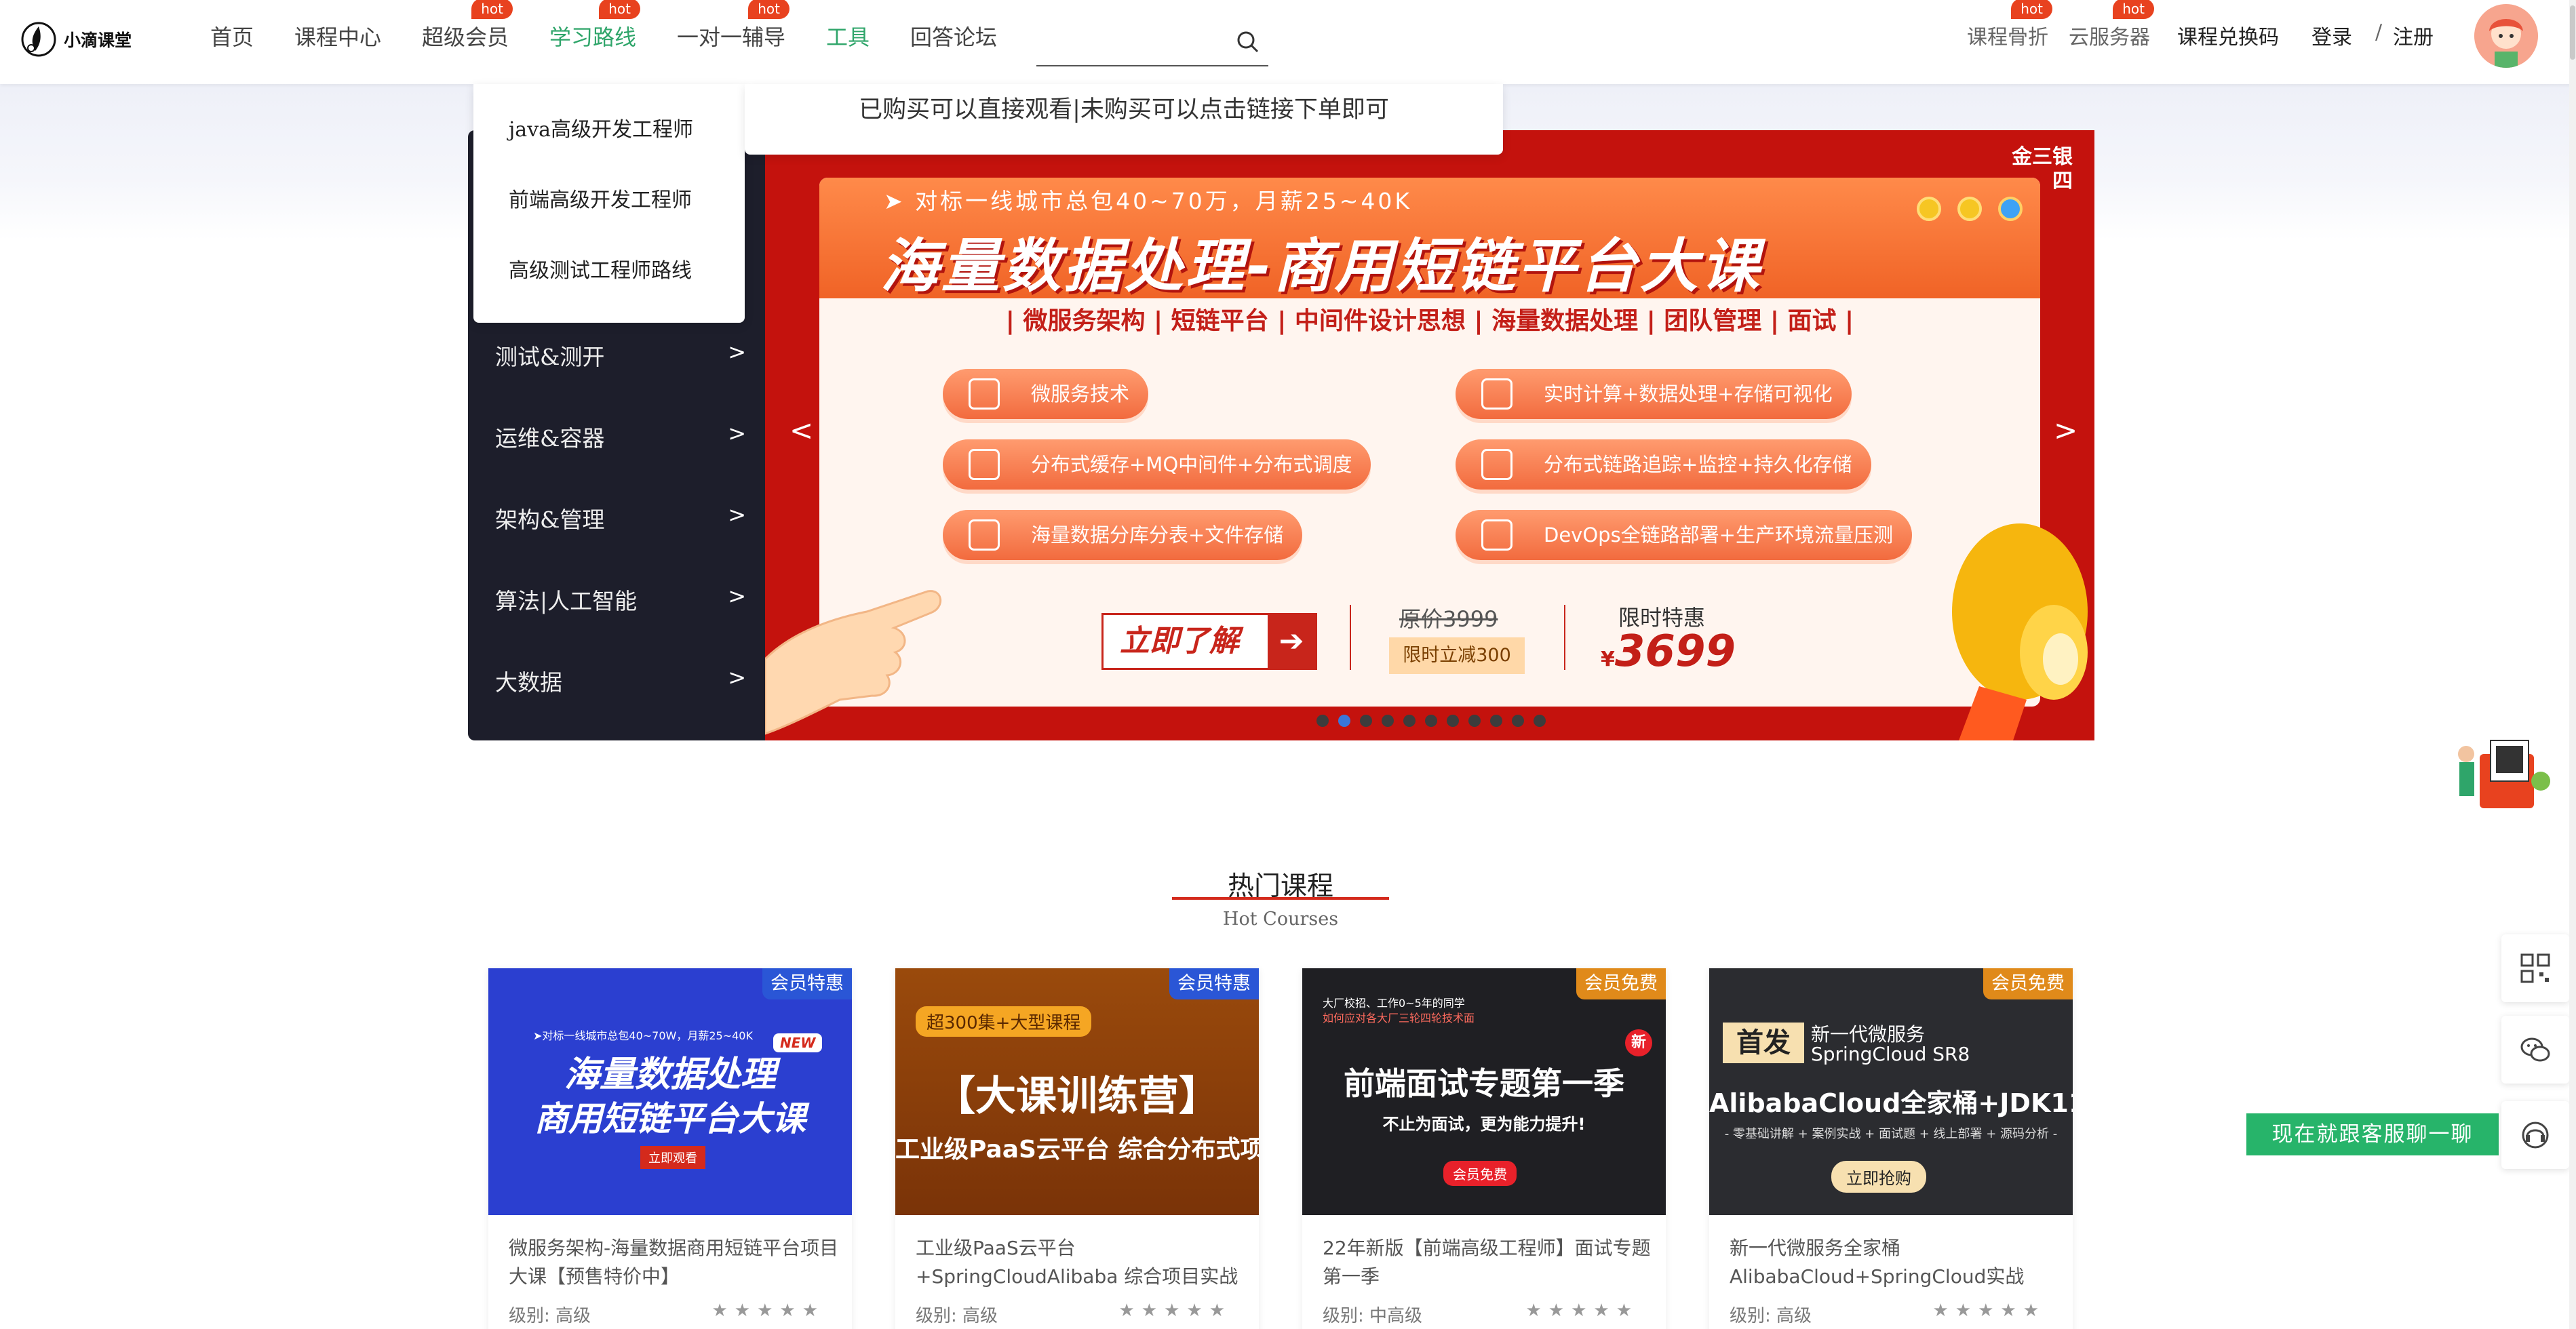  I want to click on nav-forum: 回答论坛, so click(953, 36).